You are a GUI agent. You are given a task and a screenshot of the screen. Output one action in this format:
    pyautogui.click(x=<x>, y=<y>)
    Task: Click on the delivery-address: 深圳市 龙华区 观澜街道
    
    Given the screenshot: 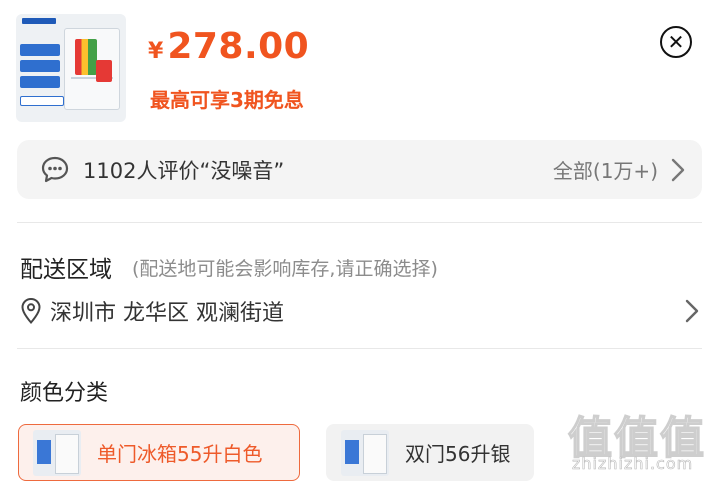 What is the action you would take?
    pyautogui.click(x=167, y=313)
    